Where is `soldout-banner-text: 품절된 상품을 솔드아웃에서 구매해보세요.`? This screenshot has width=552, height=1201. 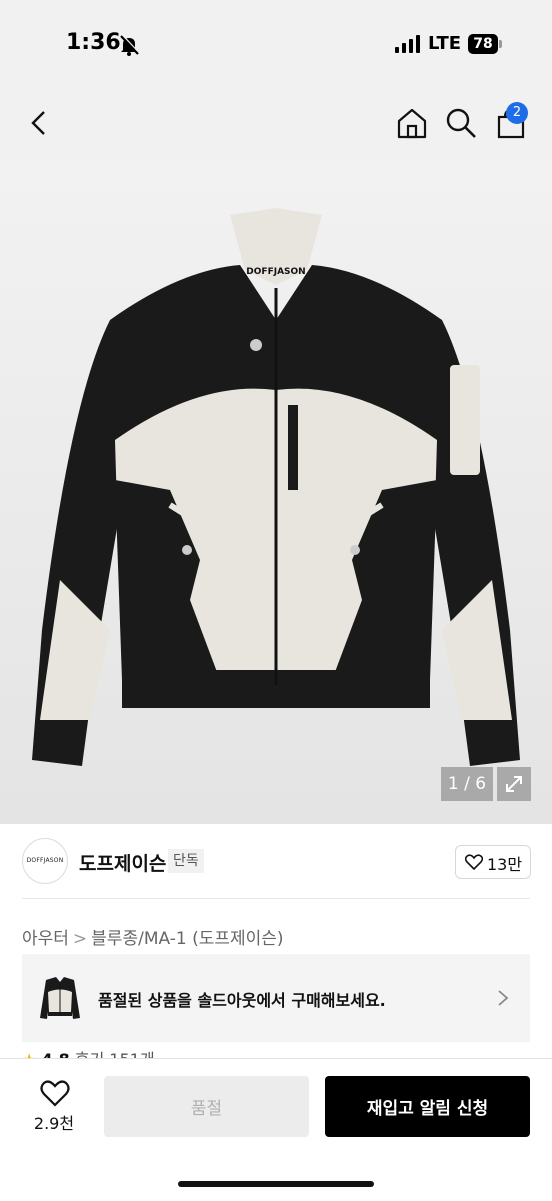
soldout-banner-text: 품절된 상품을 솔드아웃에서 구매해보세요. is located at coordinates (242, 1000).